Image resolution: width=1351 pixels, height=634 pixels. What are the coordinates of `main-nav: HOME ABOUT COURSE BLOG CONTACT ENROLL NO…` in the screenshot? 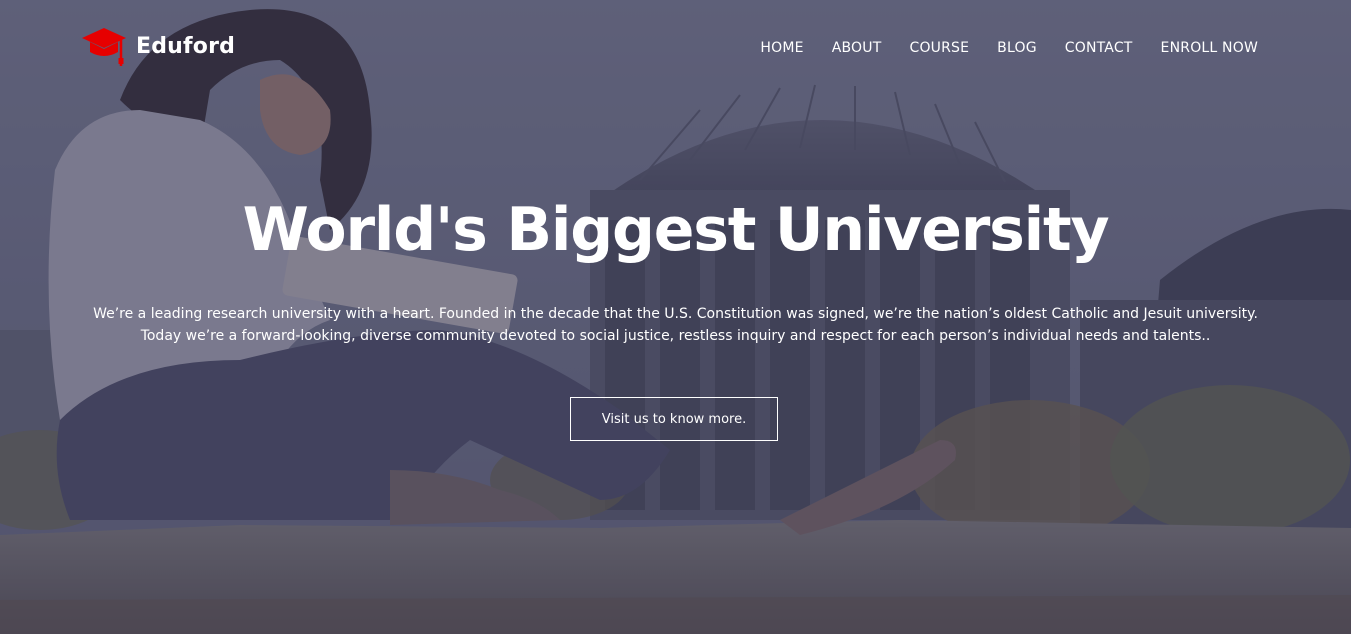 It's located at (1009, 48).